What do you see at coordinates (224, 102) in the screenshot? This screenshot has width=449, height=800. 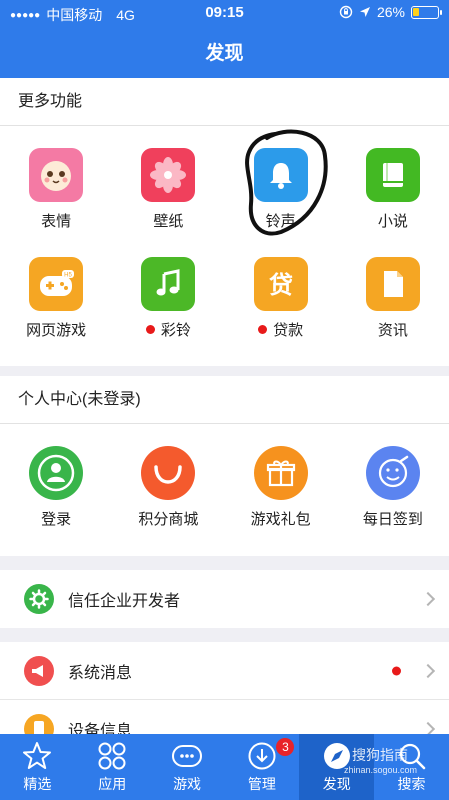 I see `more-functions-title: 更多功能` at bounding box center [224, 102].